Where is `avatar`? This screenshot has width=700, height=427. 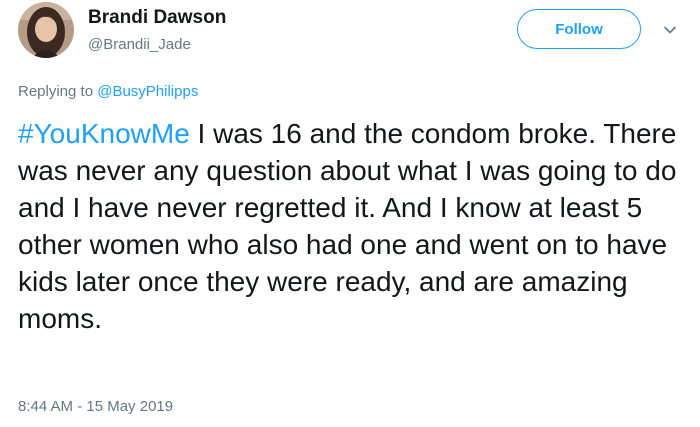 avatar is located at coordinates (46, 30).